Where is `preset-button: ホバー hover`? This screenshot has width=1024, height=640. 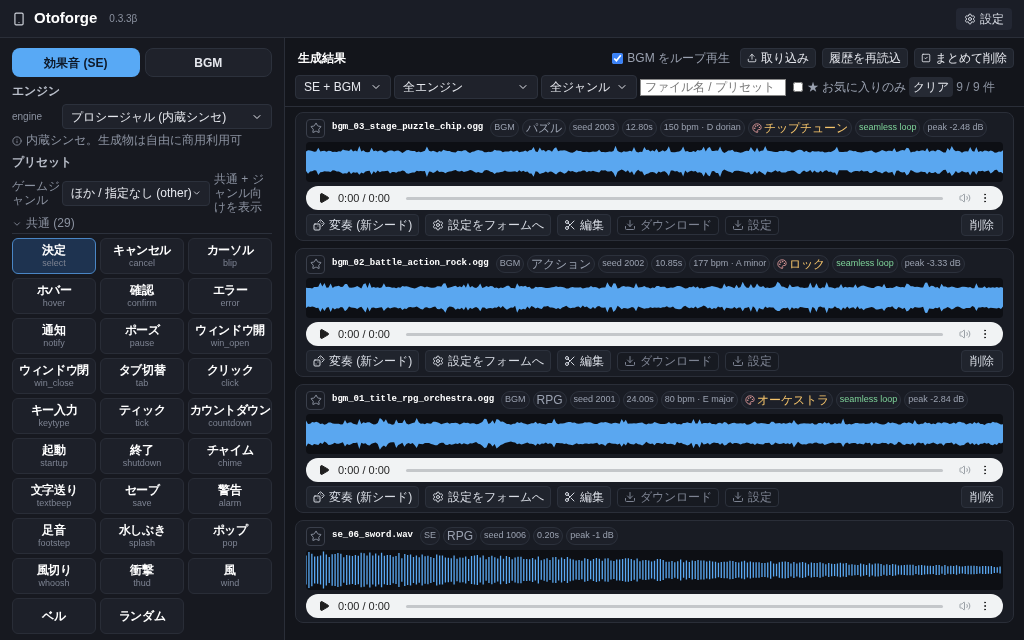
preset-button: ホバー hover is located at coordinates (54, 296).